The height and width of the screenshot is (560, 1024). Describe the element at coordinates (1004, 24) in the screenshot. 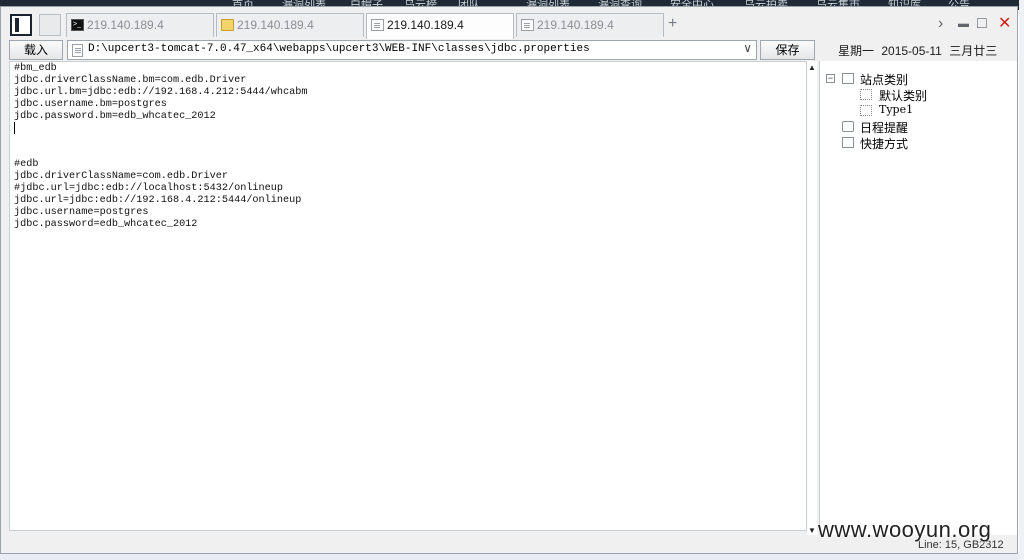

I see `close-icon: ✕` at that location.